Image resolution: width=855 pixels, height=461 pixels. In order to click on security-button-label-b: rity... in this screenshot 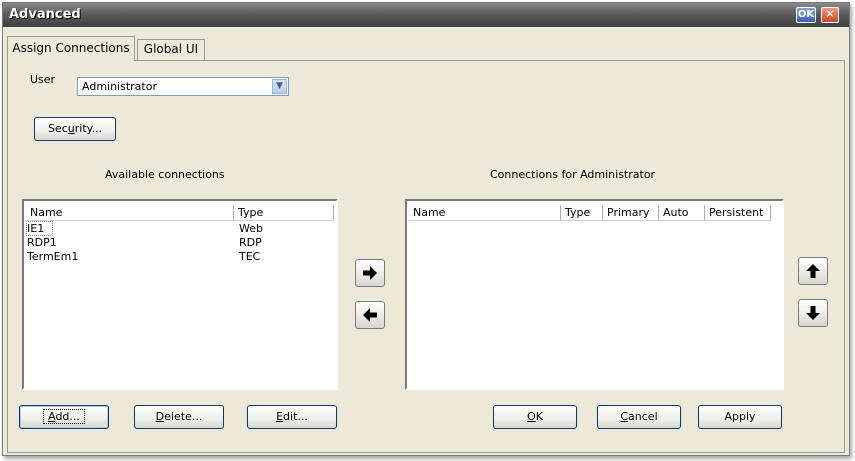, I will do `click(88, 128)`.